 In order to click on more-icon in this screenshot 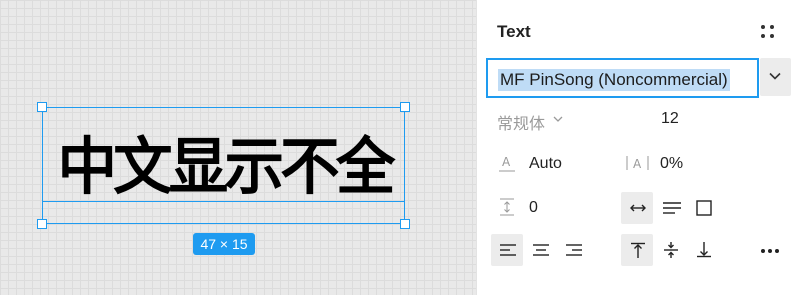, I will do `click(770, 251)`.